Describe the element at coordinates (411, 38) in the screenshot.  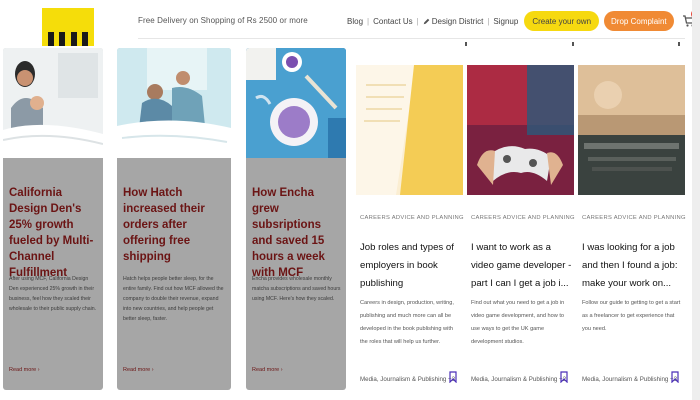
I see `header-divider` at that location.